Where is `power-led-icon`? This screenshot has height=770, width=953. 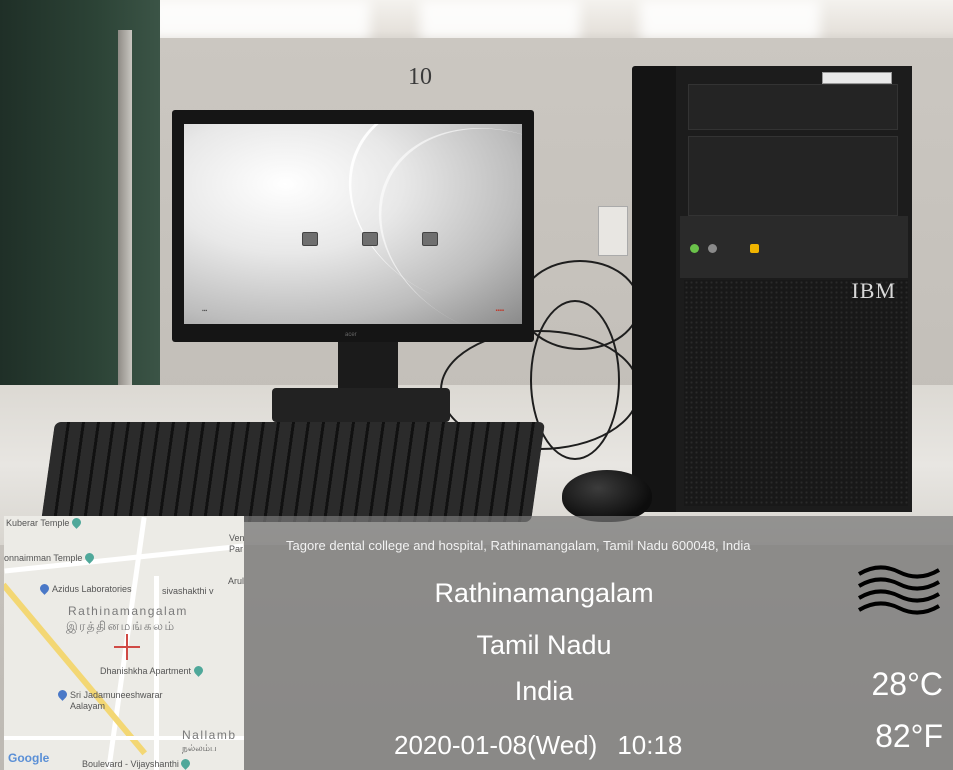
power-led-icon is located at coordinates (694, 248).